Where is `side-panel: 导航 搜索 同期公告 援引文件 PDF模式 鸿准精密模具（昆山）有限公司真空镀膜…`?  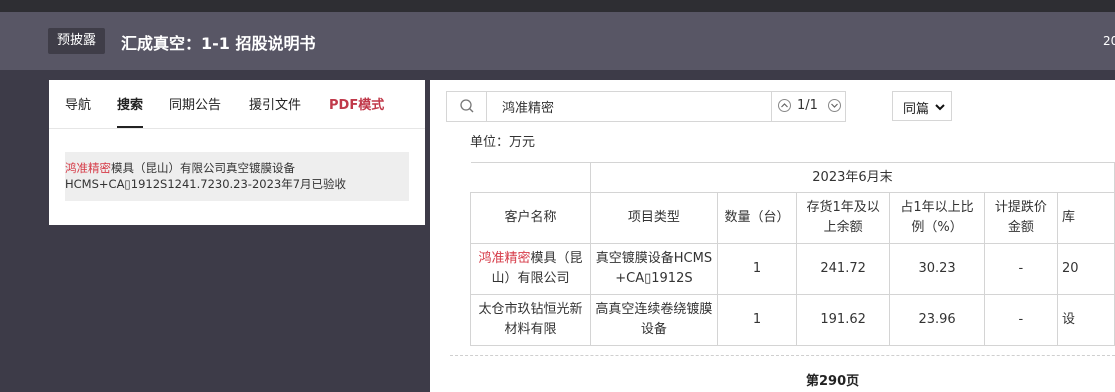 side-panel: 导航 搜索 同期公告 援引文件 PDF模式 鸿准精密模具（昆山）有限公司真空镀膜… is located at coordinates (237, 152).